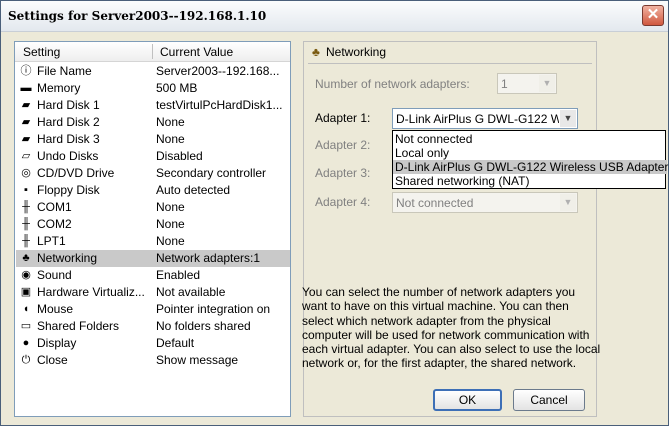  Describe the element at coordinates (530, 153) in the screenshot. I see `dropdown-option-local-only: Local only` at that location.